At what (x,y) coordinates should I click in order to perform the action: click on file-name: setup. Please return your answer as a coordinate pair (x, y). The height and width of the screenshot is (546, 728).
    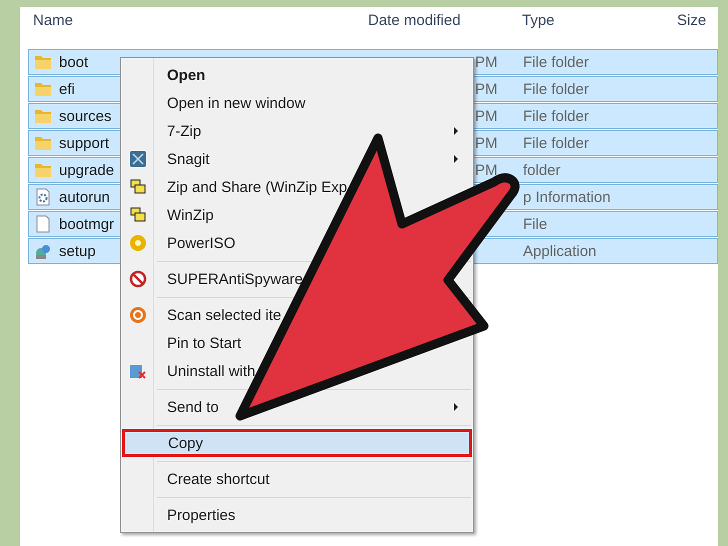
    Looking at the image, I should click on (77, 251).